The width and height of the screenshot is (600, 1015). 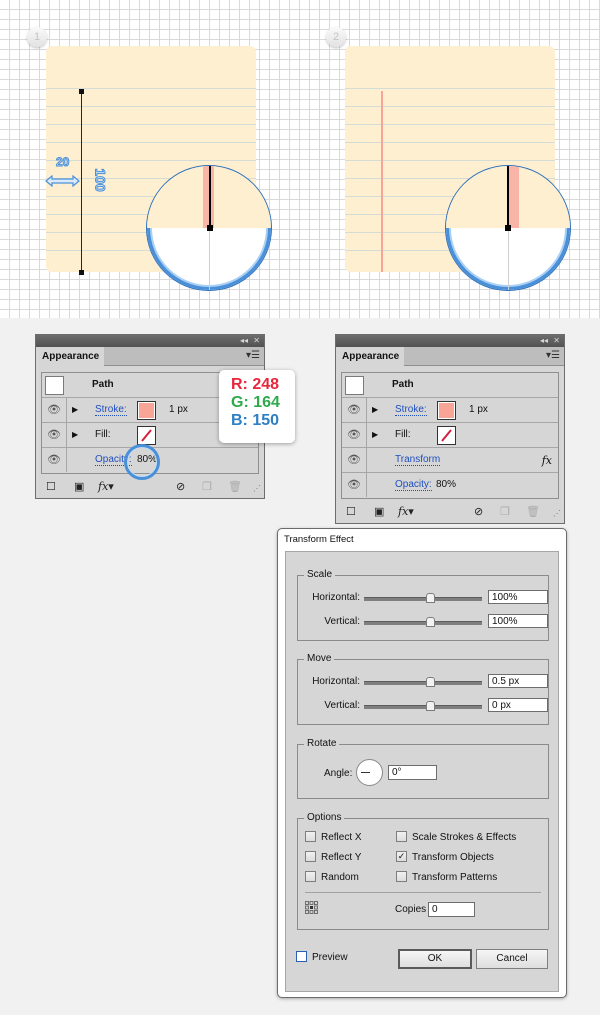 I want to click on copies-input: 0, so click(x=451, y=909).